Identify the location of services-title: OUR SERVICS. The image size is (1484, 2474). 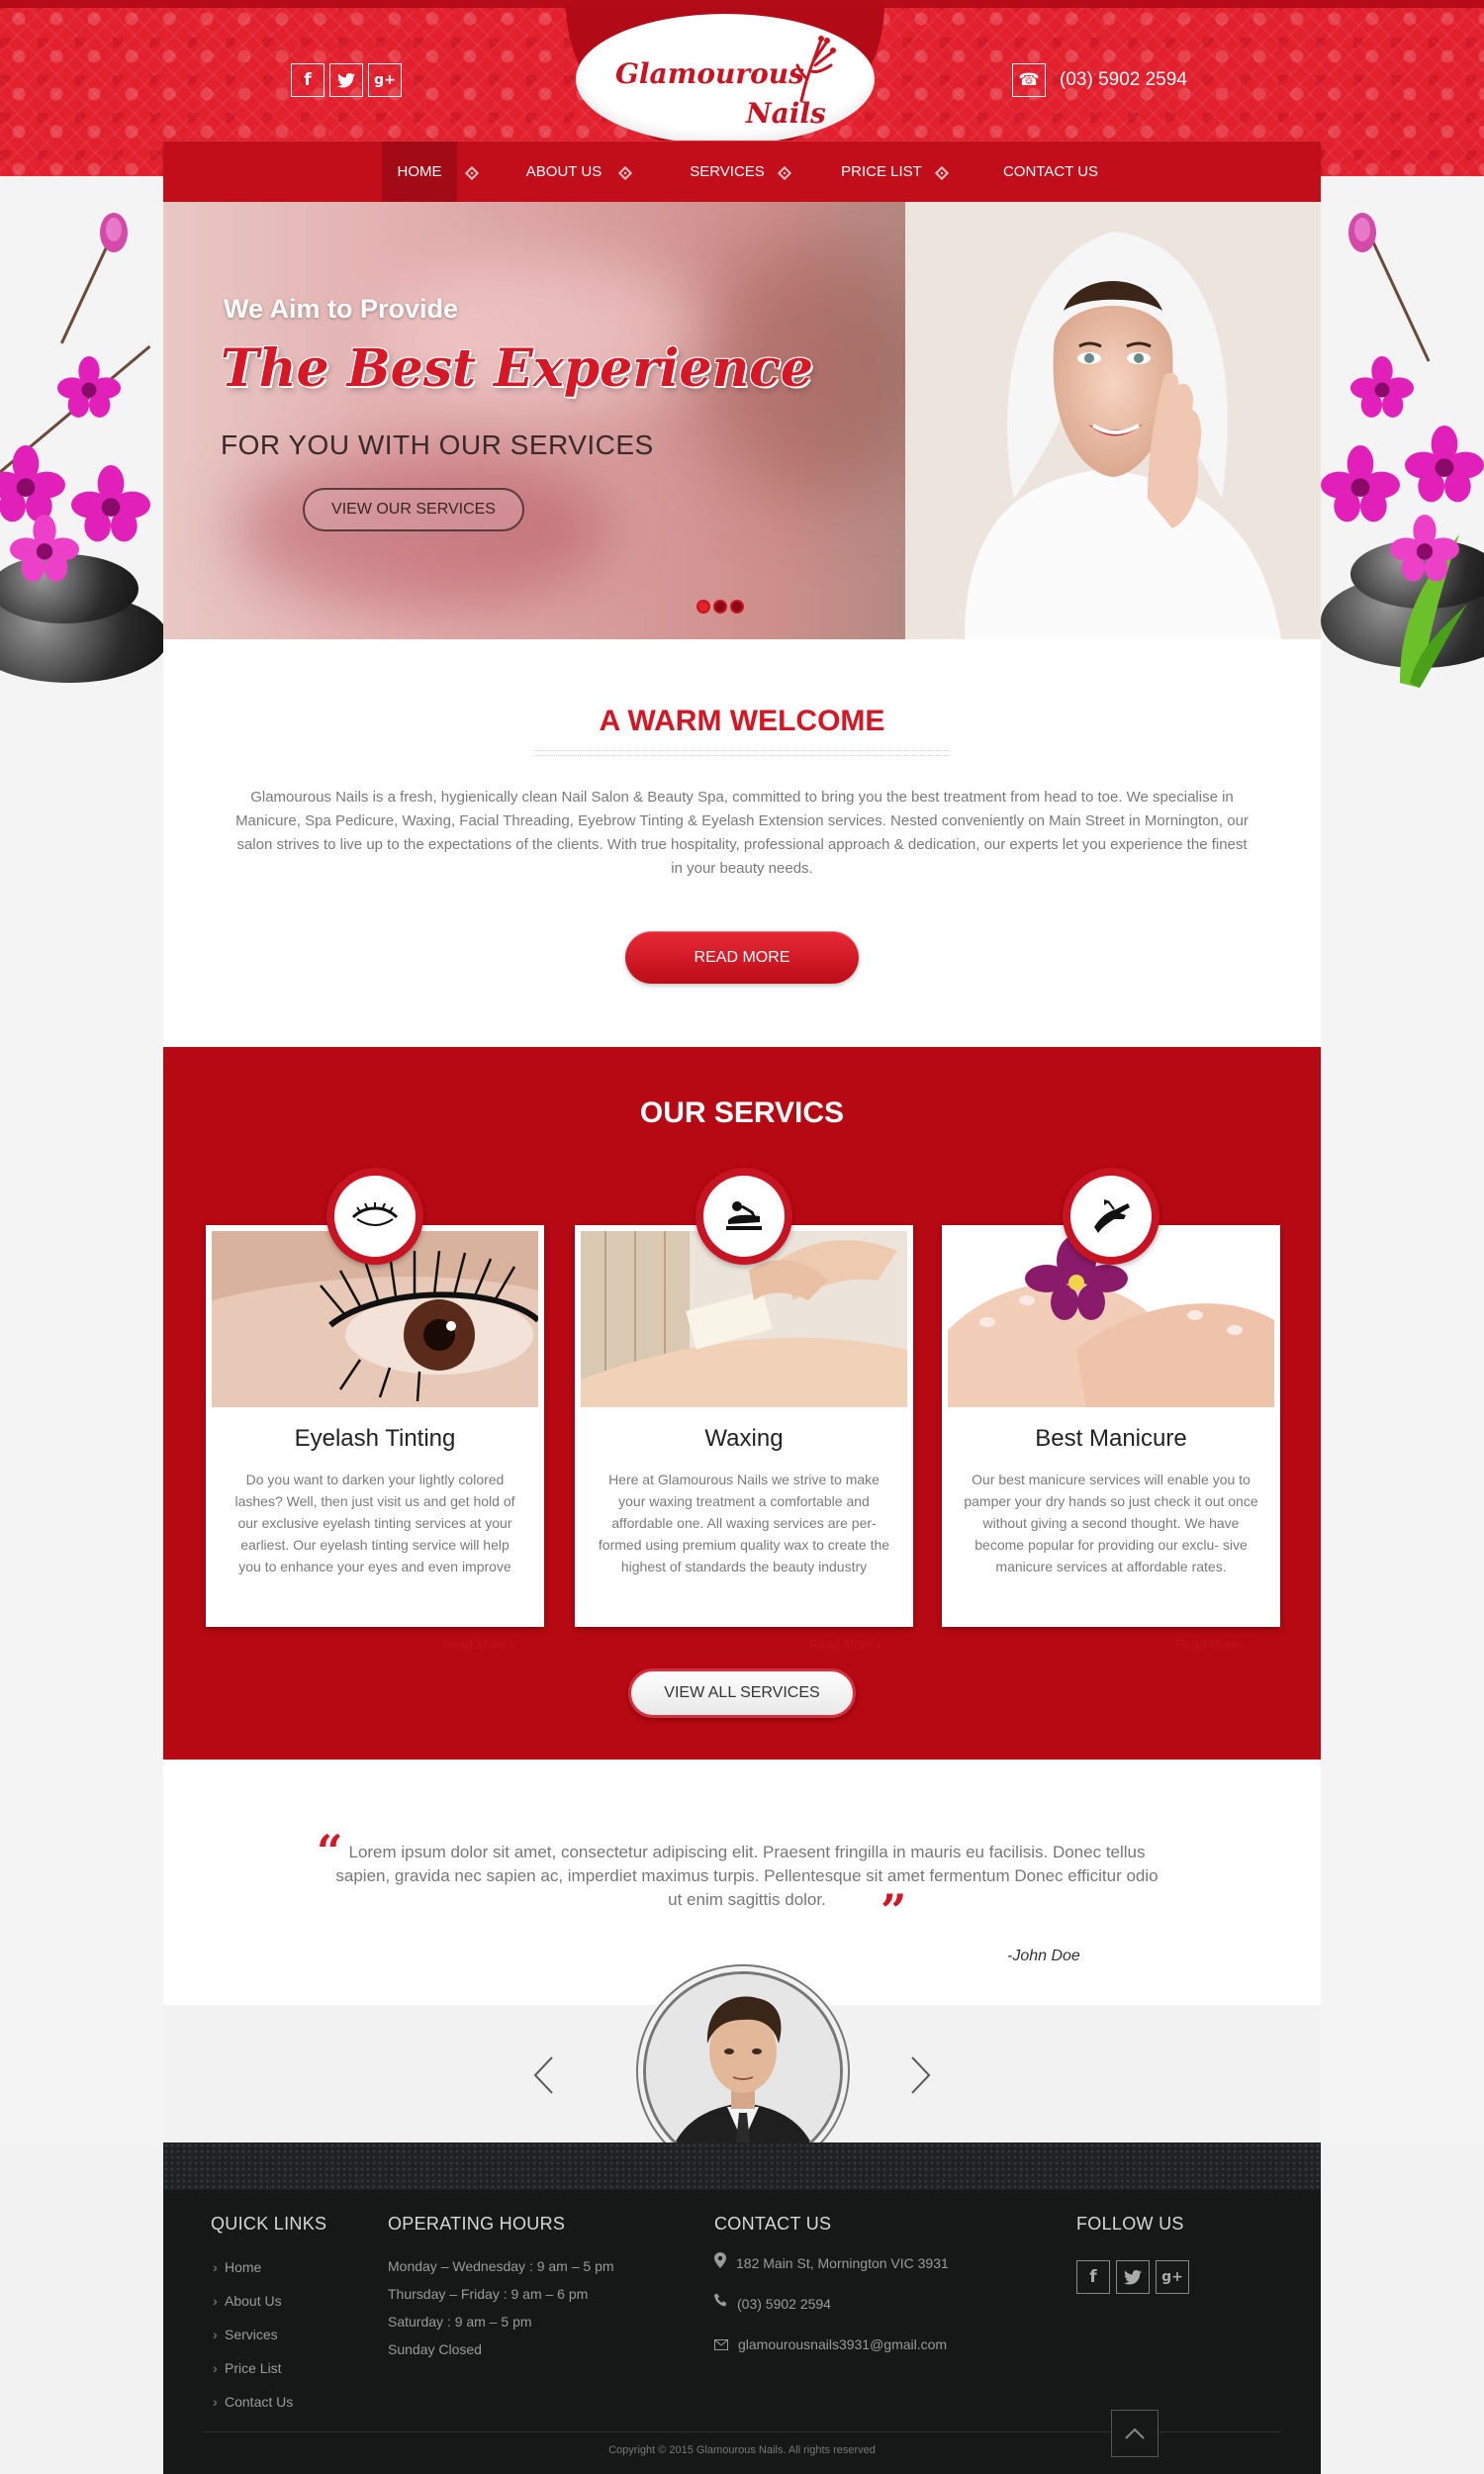
(742, 1113).